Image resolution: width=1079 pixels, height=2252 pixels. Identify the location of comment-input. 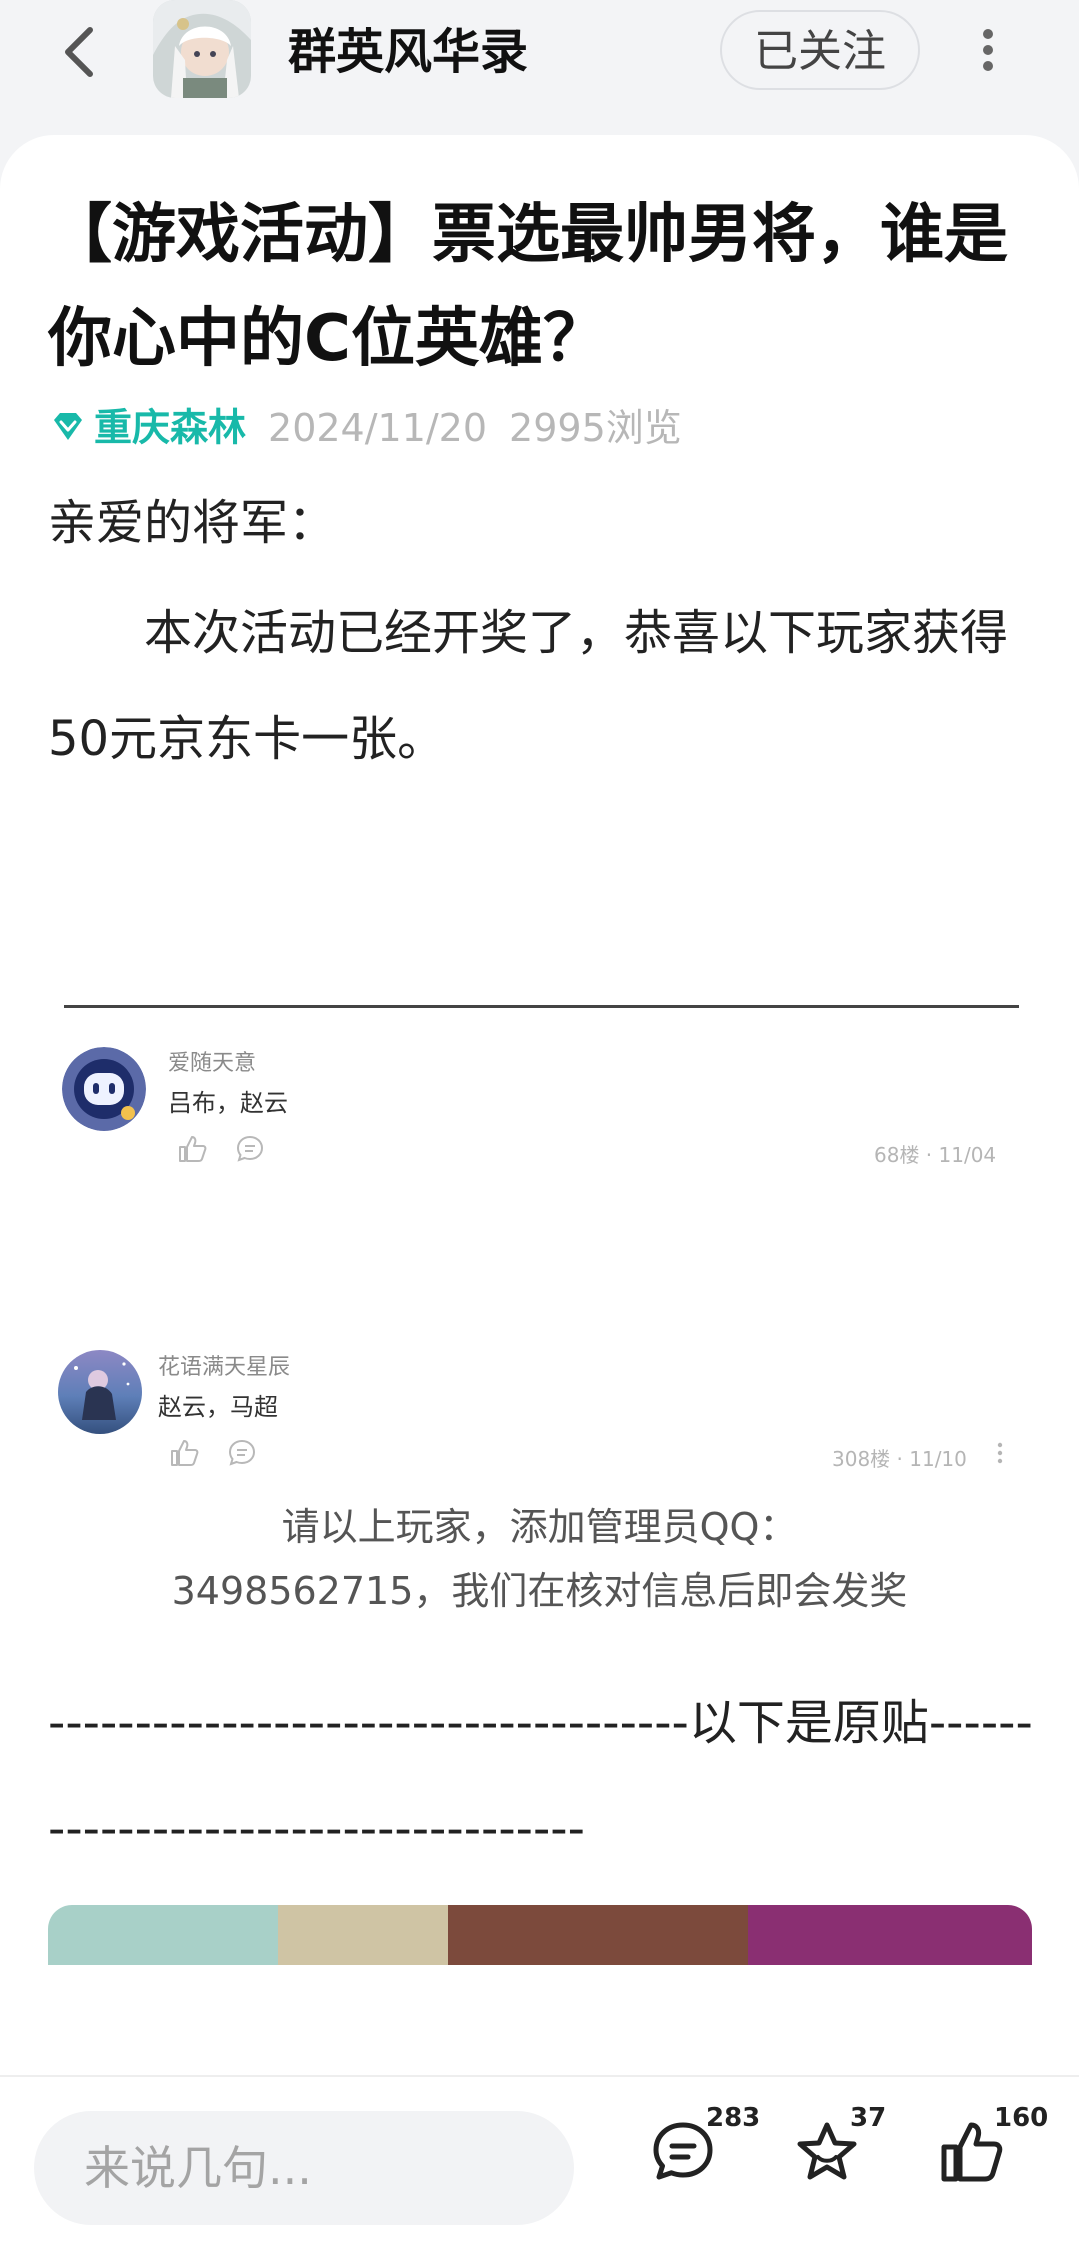
(304, 2168).